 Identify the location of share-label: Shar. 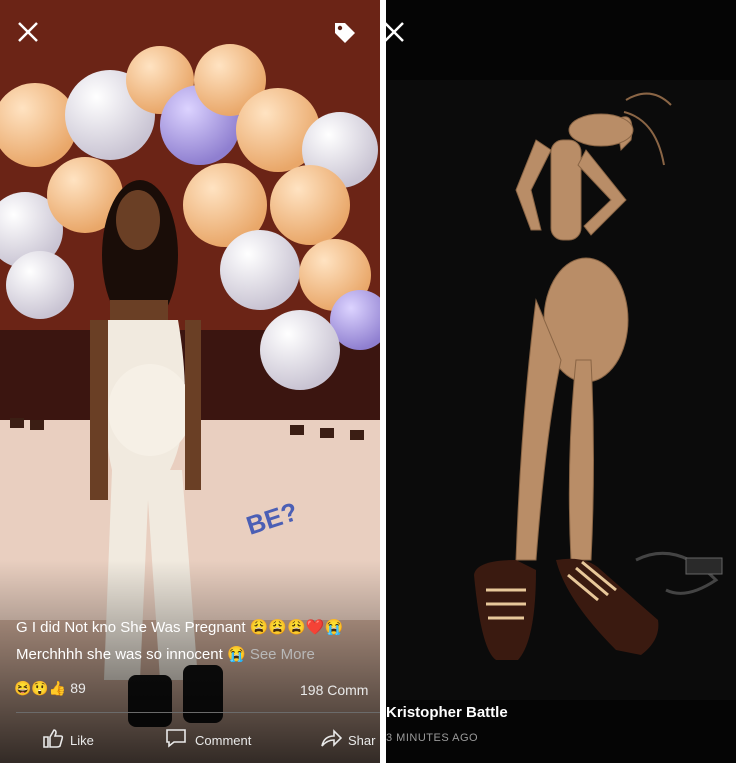
(362, 740).